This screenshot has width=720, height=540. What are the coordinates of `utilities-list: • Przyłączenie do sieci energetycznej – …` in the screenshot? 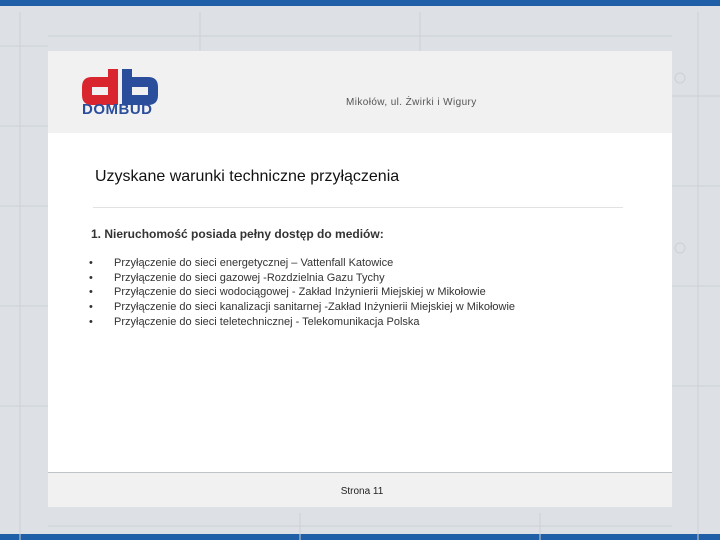 It's located at (302, 292).